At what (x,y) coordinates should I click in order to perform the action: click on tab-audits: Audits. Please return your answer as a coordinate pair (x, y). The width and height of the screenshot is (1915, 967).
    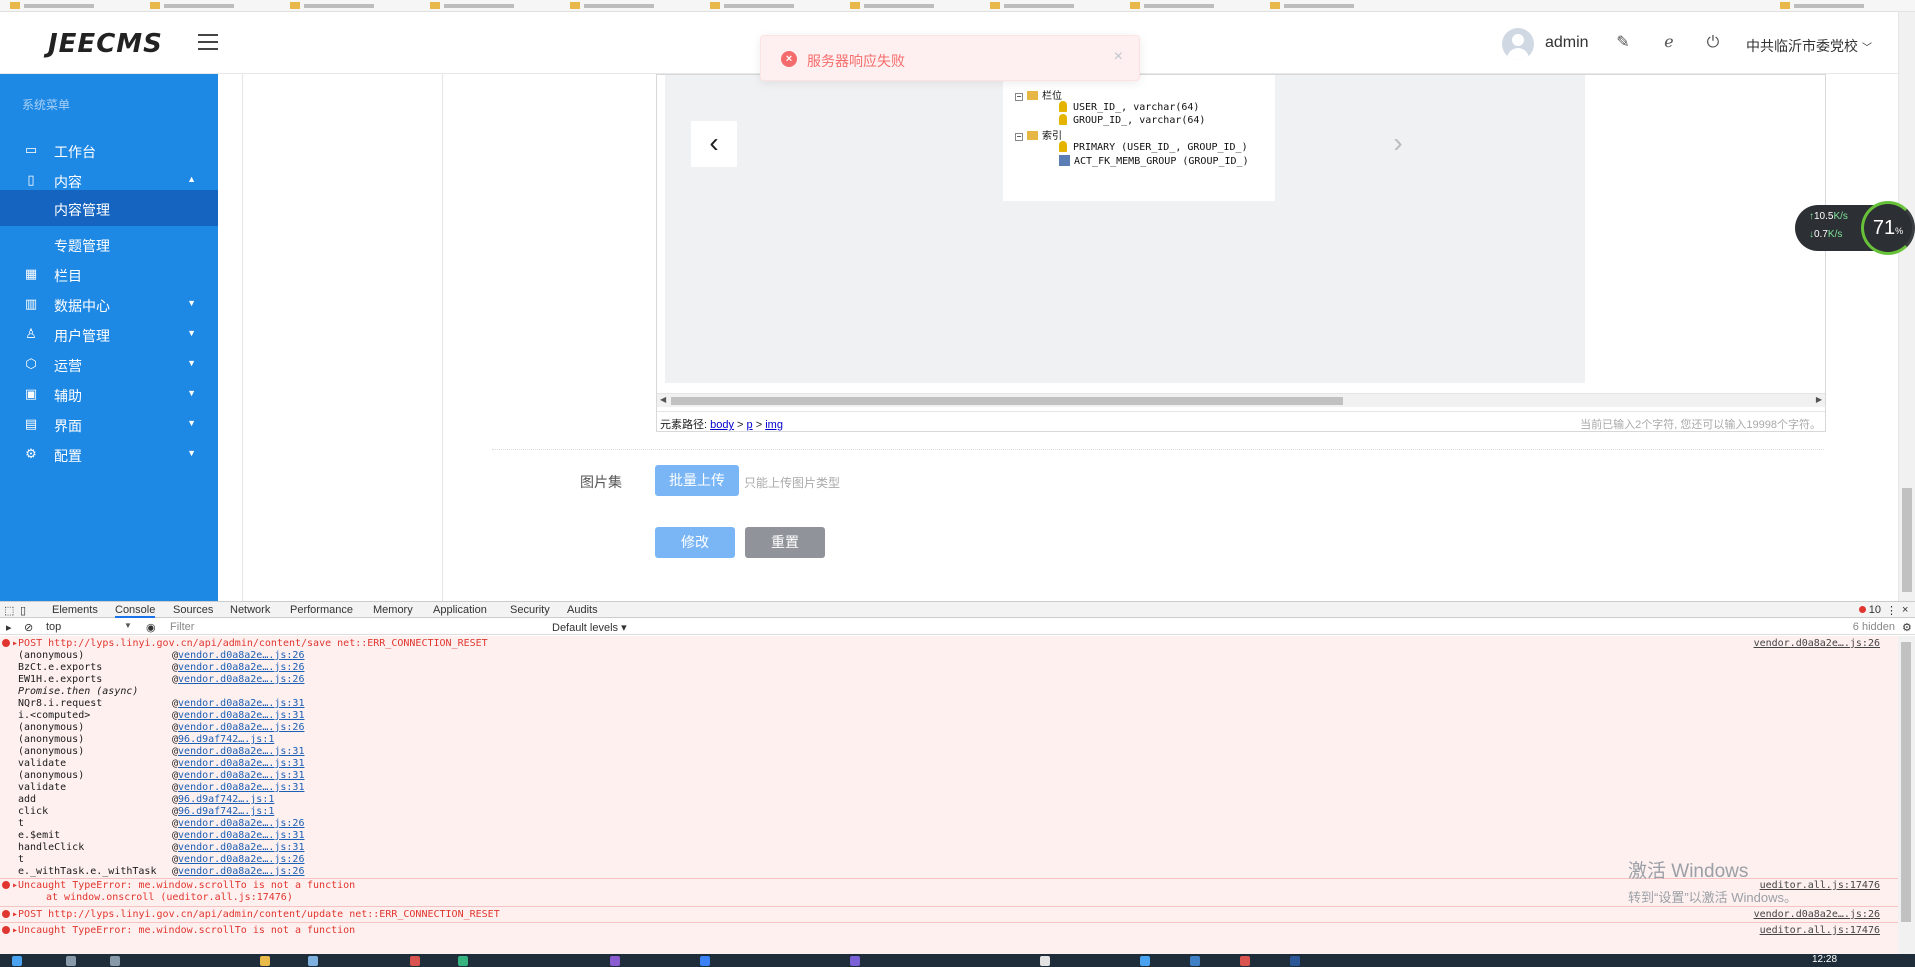
    Looking at the image, I should click on (582, 610).